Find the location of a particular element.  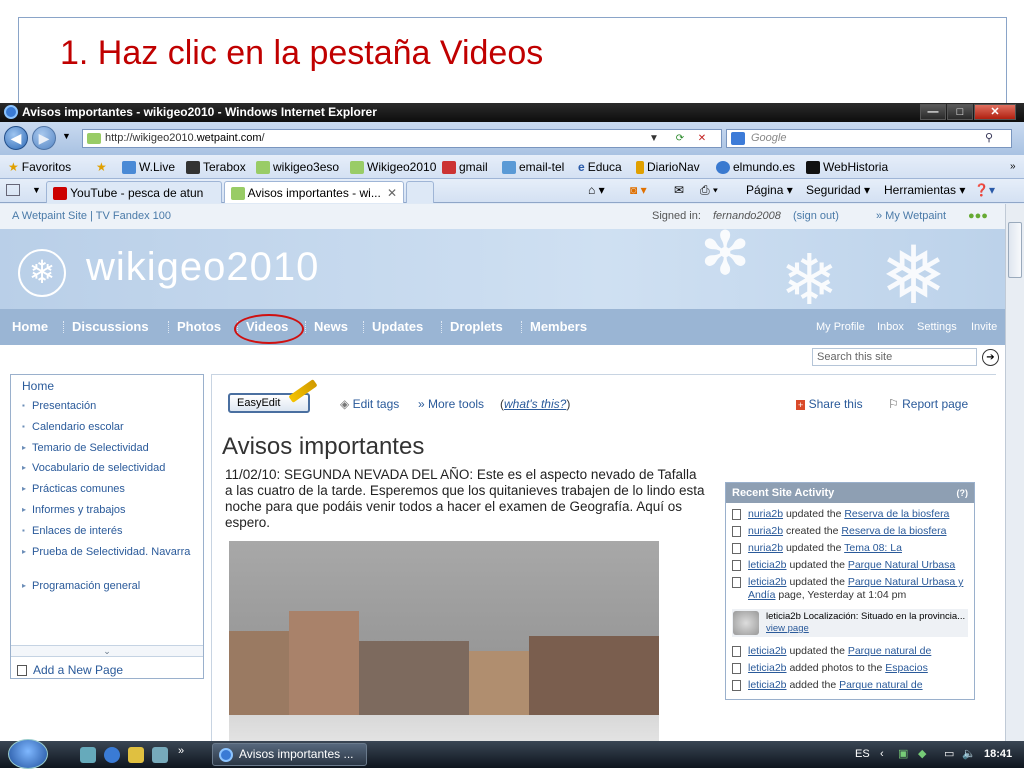

fav-item-webhistoria: WebHistoria is located at coordinates (847, 167).